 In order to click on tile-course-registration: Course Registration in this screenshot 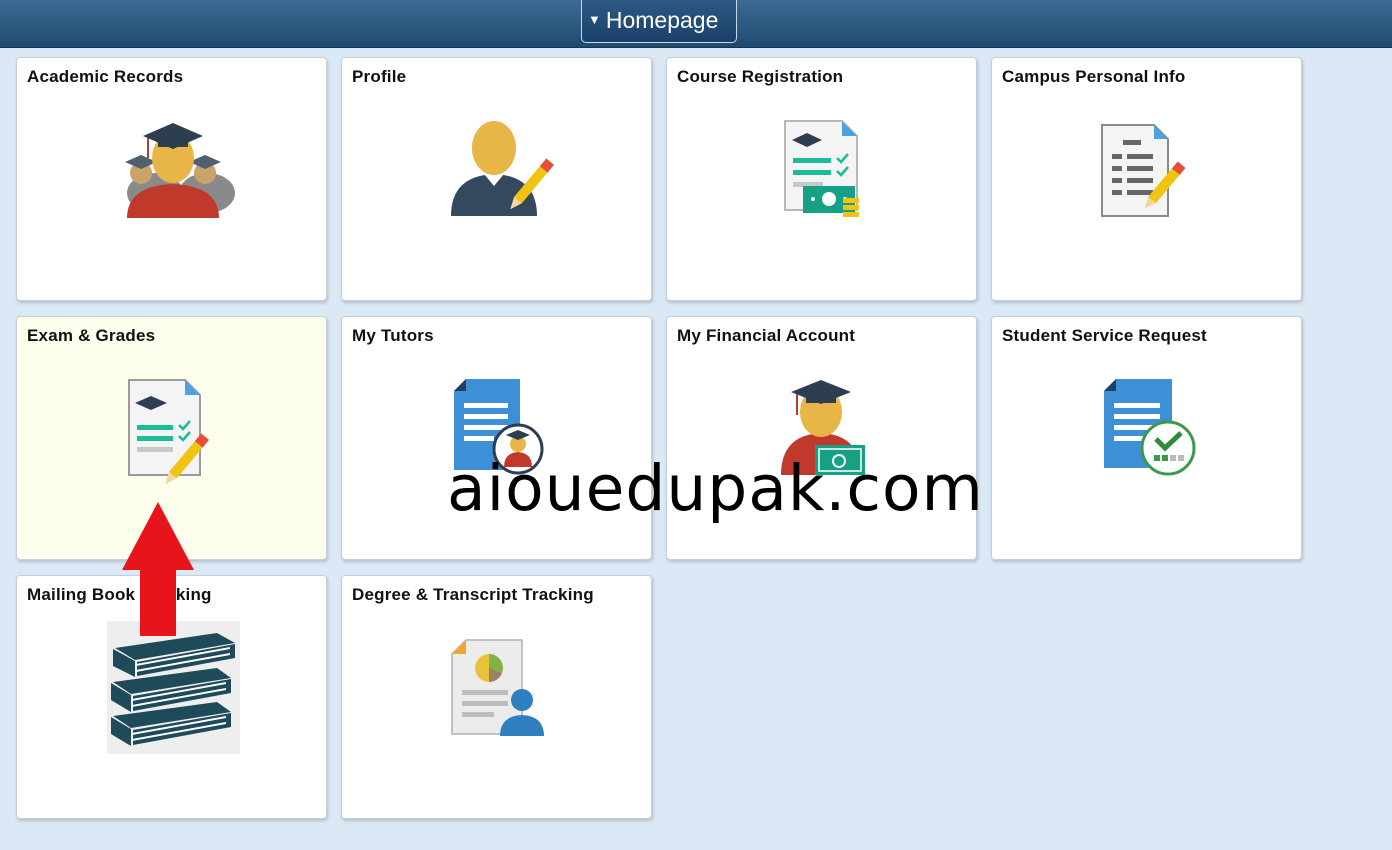, I will do `click(821, 179)`.